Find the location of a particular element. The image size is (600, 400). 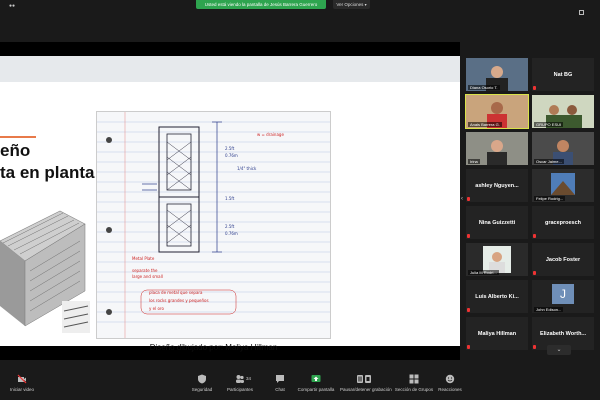

avatar: J is located at coordinates (563, 294).